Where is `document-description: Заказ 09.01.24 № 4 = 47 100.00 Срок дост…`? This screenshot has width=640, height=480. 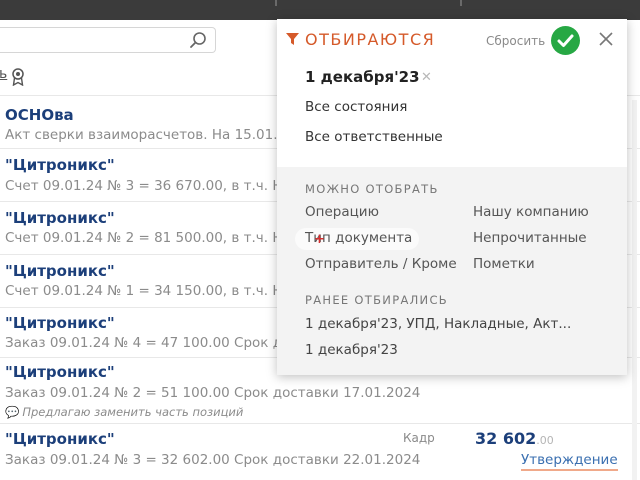 document-description: Заказ 09.01.24 № 4 = 47 100.00 Срок дост… is located at coordinates (163, 343).